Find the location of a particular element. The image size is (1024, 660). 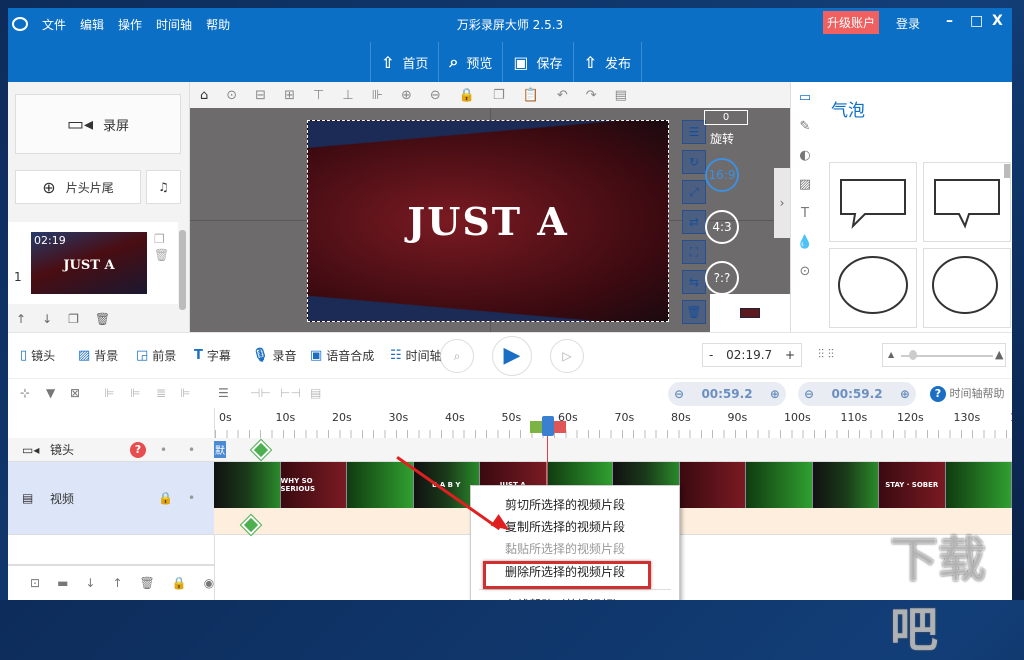

menu-copy-clip: 复制所选择的视频片段 is located at coordinates (565, 526).